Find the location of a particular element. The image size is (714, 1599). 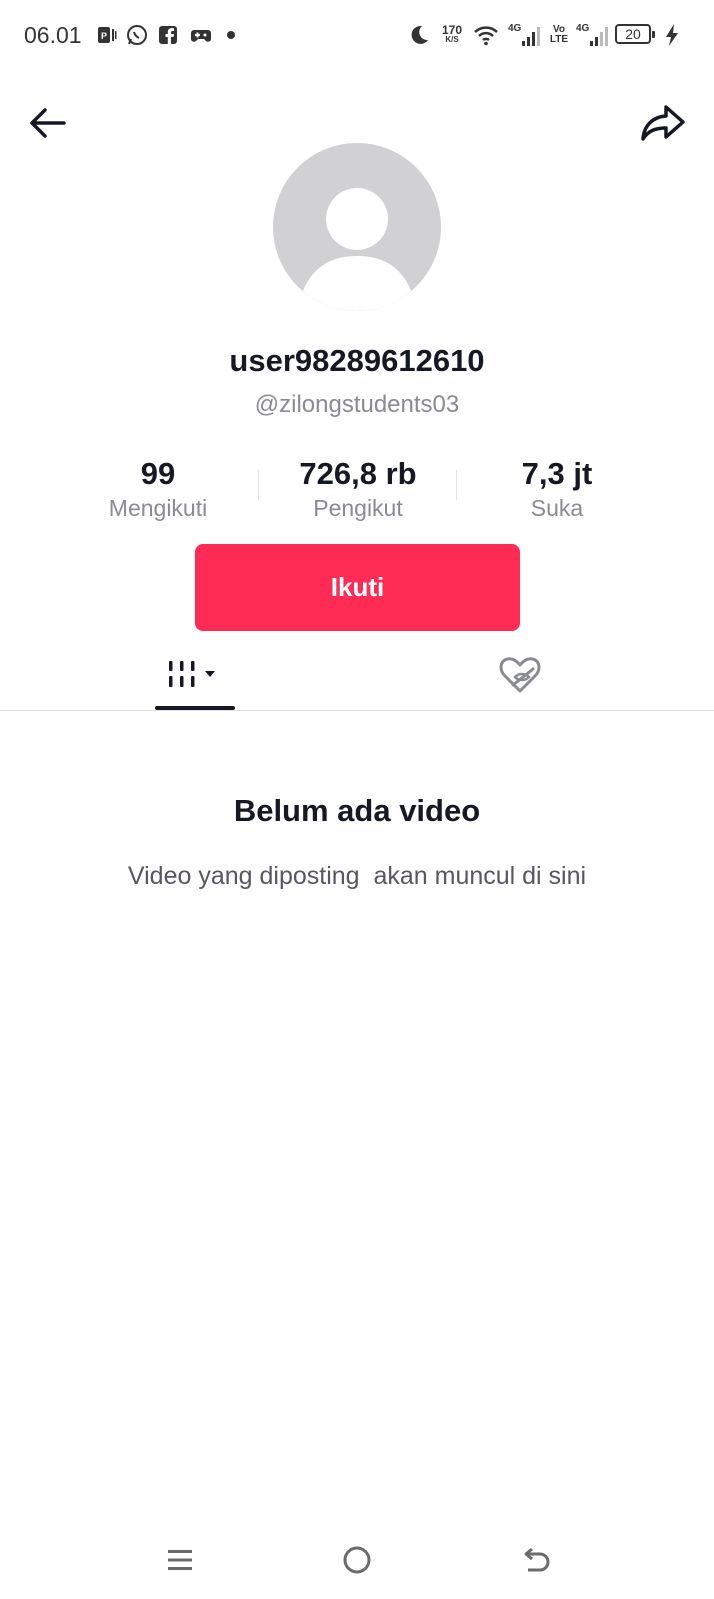

empty-state-title: Belum ada video is located at coordinates (357, 810).